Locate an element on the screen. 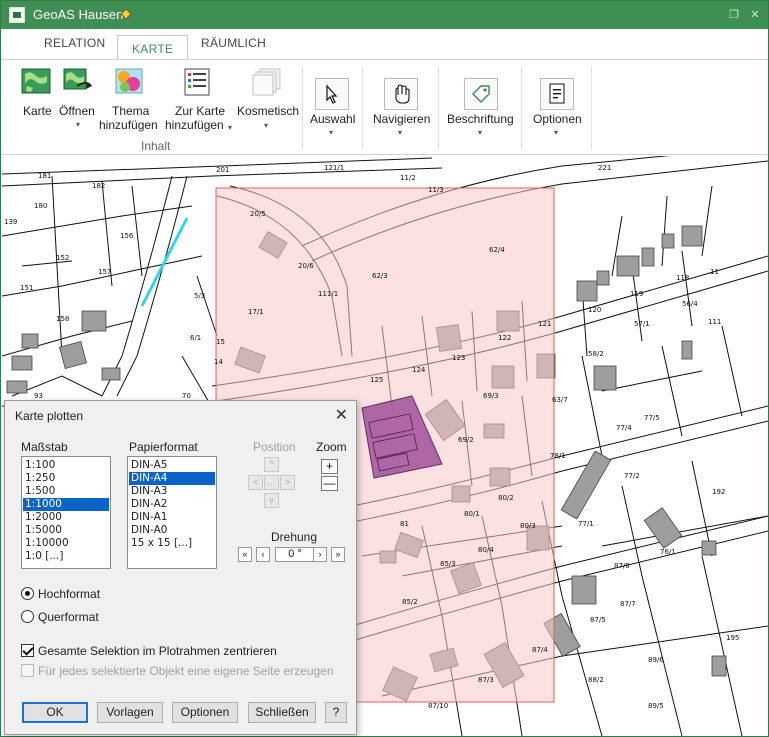 Image resolution: width=769 pixels, height=737 pixels. zoom-out-button: — is located at coordinates (329, 483).